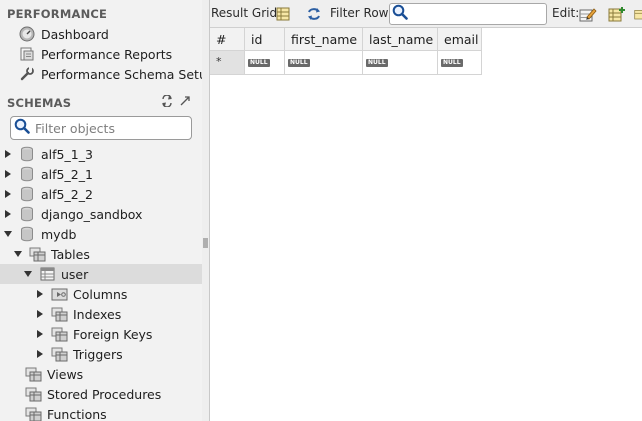  Describe the element at coordinates (400, 39) in the screenshot. I see `column-header-last-name: last_name` at that location.